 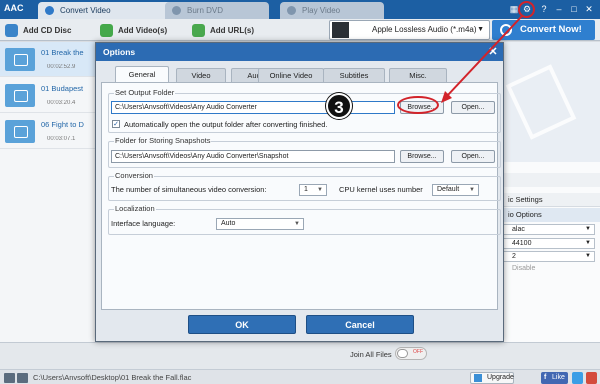 What do you see at coordinates (402, 353) in the screenshot?
I see `toggle-knob` at bounding box center [402, 353].